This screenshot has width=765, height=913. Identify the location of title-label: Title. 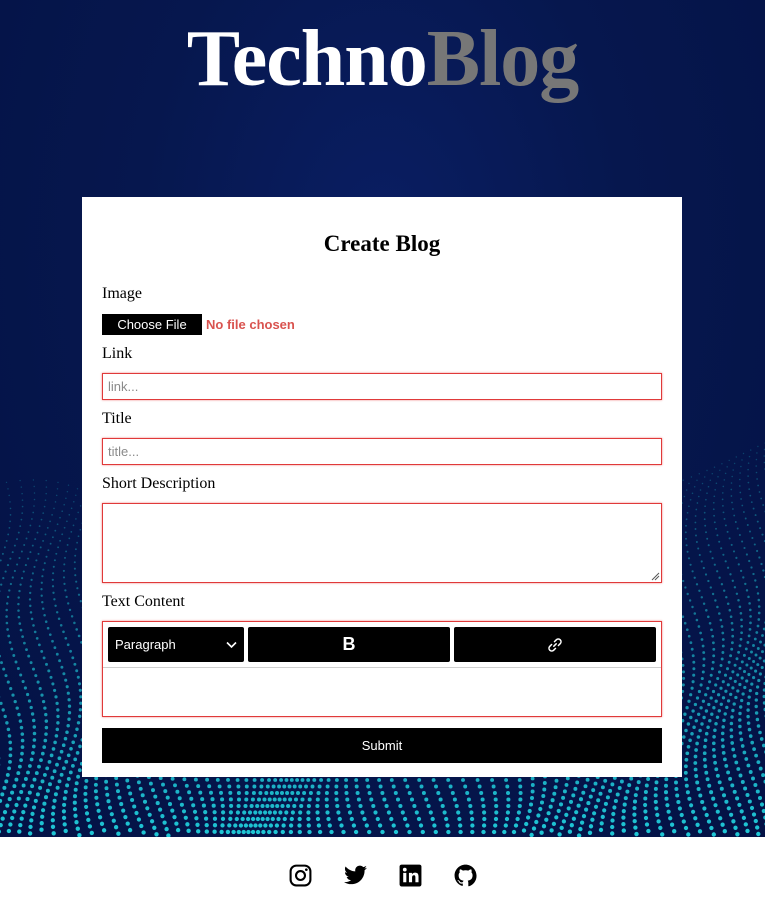
(117, 418).